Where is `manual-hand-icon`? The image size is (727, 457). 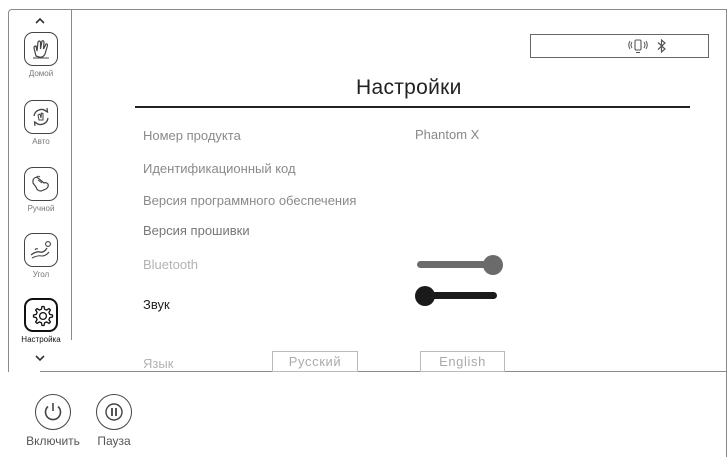 manual-hand-icon is located at coordinates (41, 184).